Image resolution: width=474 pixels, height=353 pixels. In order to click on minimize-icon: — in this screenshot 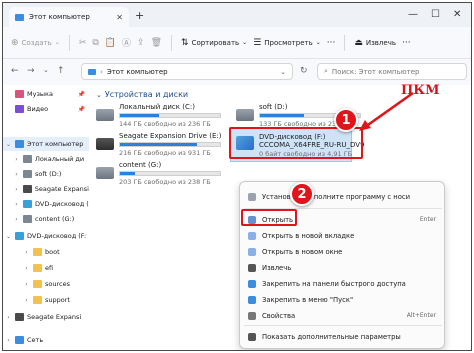, I will do `click(413, 14)`.